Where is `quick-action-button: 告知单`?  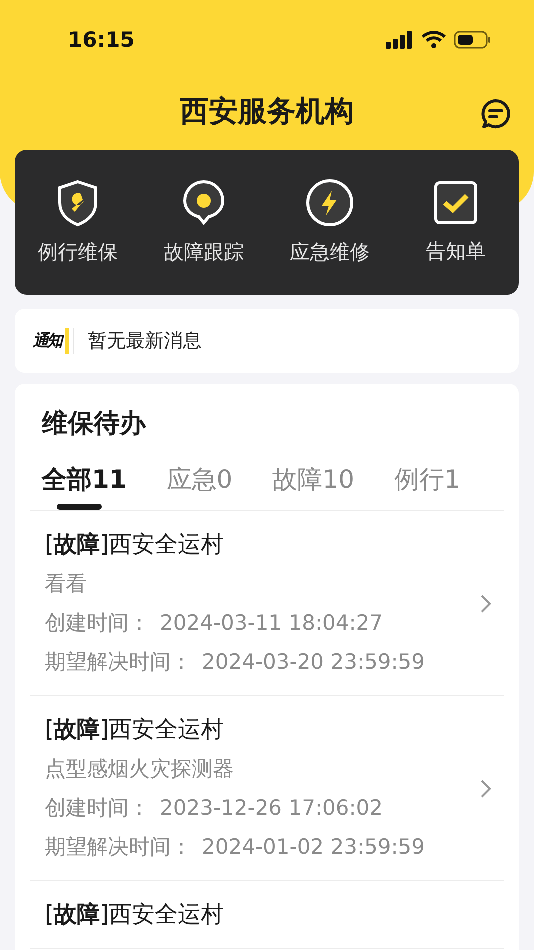
quick-action-button: 告知单 is located at coordinates (456, 222).